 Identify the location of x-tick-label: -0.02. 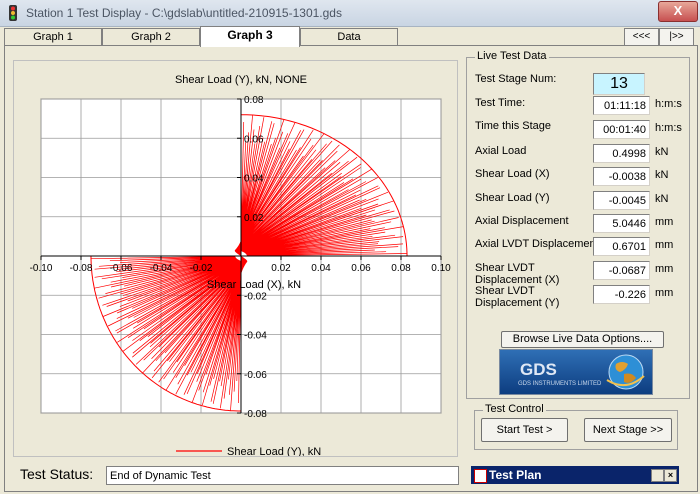
(201, 268).